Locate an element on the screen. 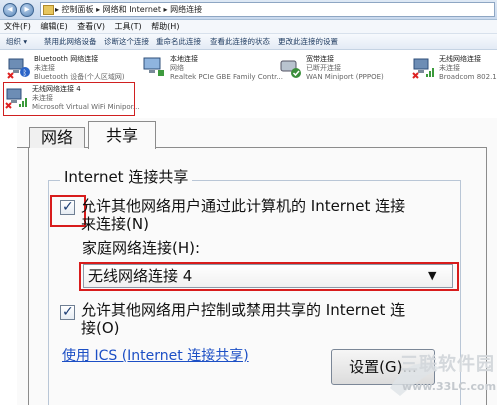  folder-icon is located at coordinates (48, 10).